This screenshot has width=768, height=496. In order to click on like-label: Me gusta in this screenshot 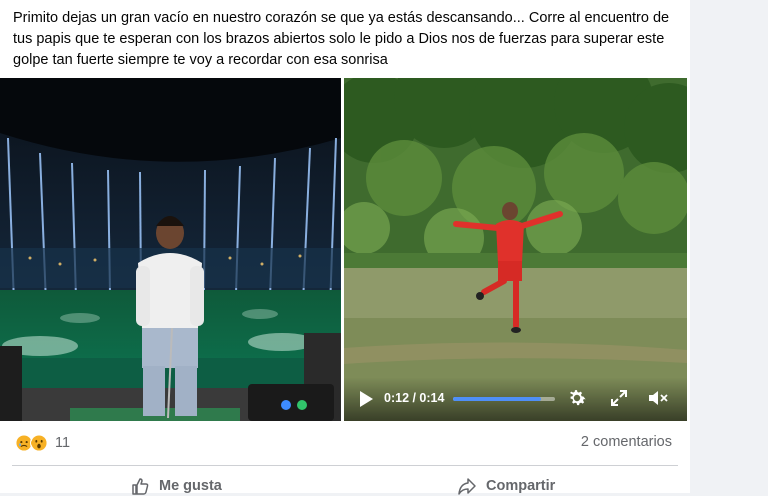, I will do `click(190, 486)`.